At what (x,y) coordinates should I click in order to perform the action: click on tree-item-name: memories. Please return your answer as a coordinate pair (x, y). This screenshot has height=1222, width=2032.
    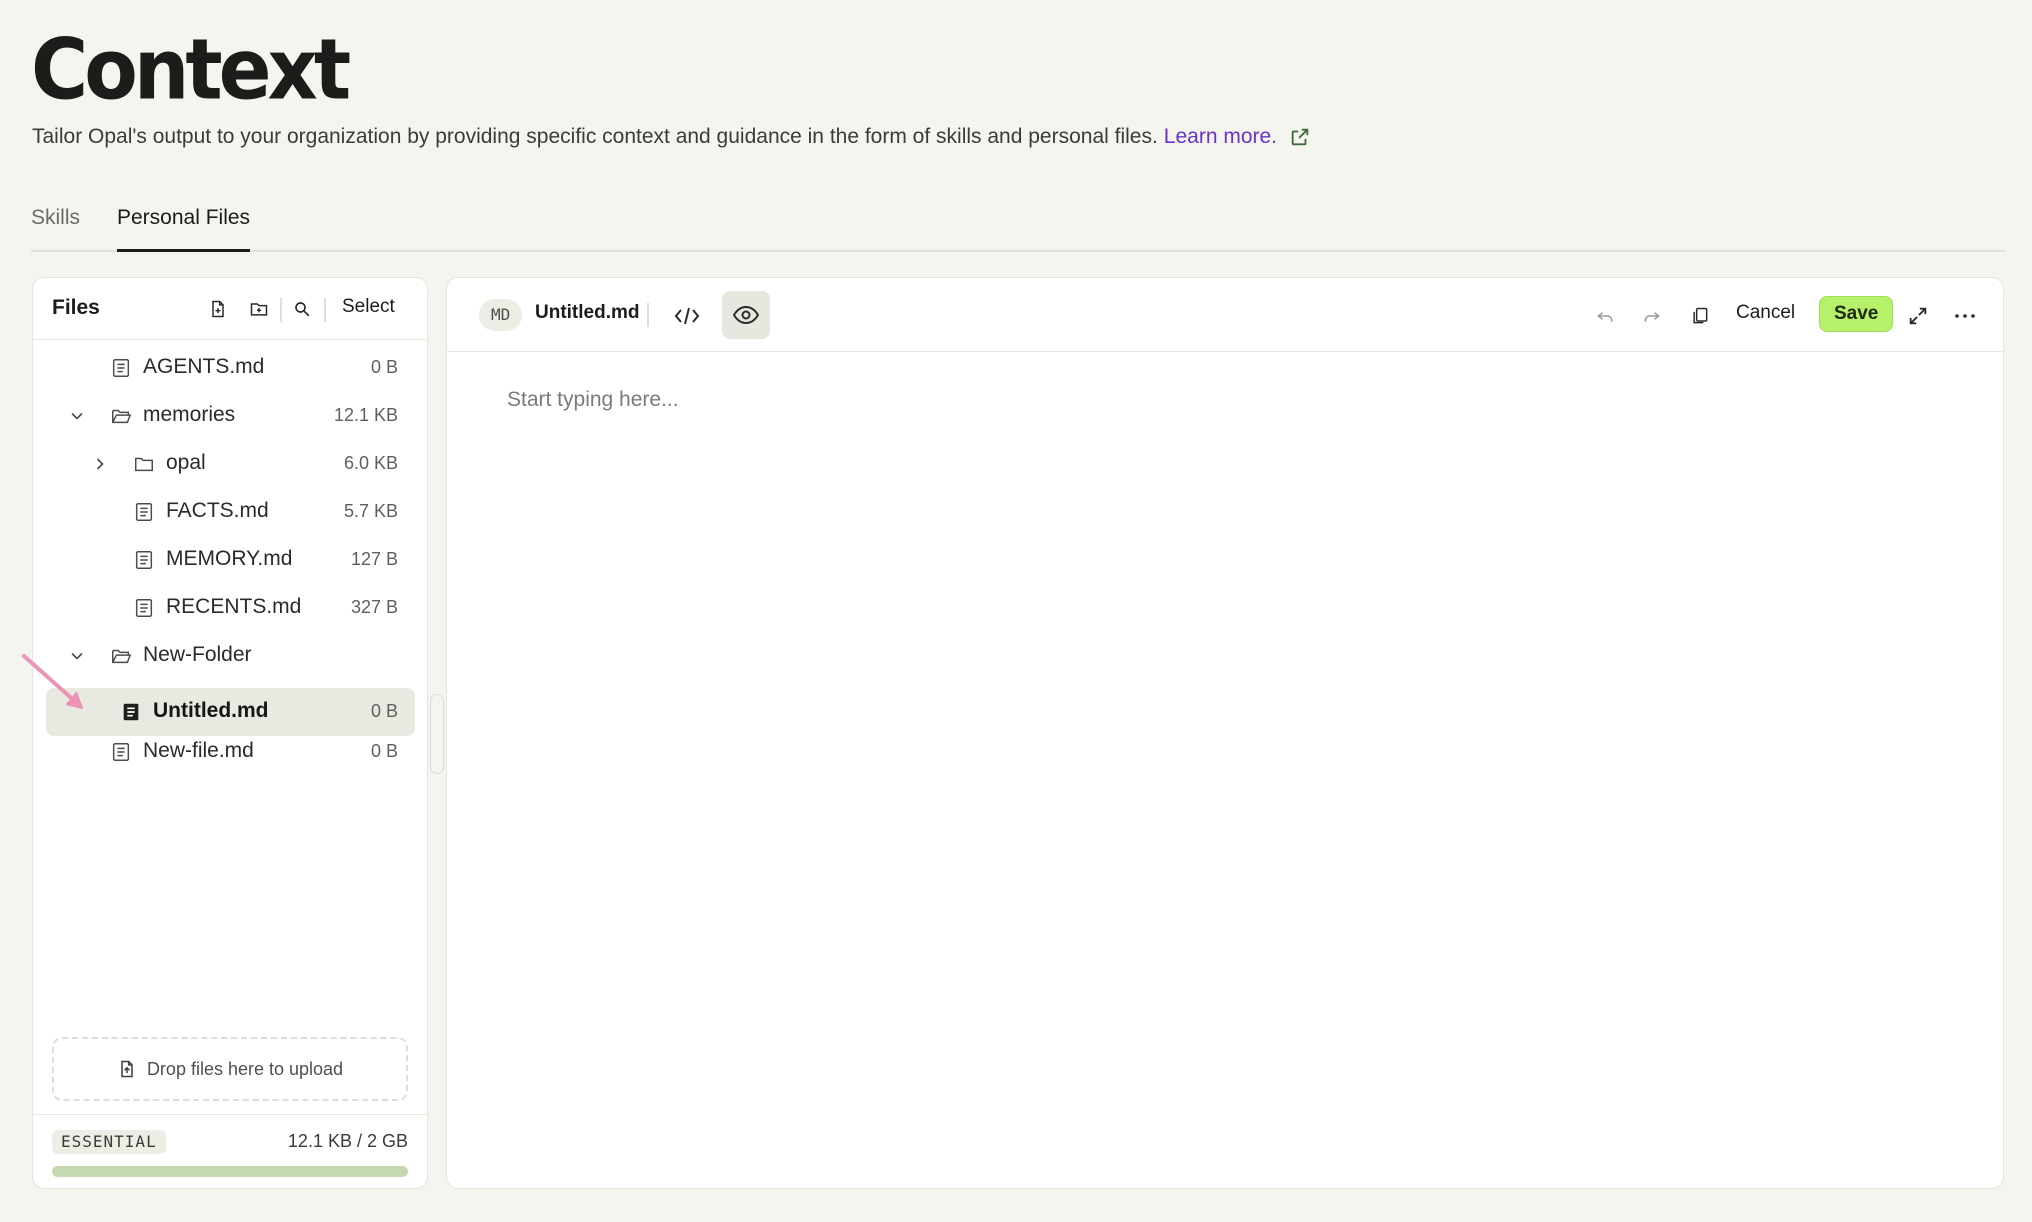
    Looking at the image, I should click on (189, 414).